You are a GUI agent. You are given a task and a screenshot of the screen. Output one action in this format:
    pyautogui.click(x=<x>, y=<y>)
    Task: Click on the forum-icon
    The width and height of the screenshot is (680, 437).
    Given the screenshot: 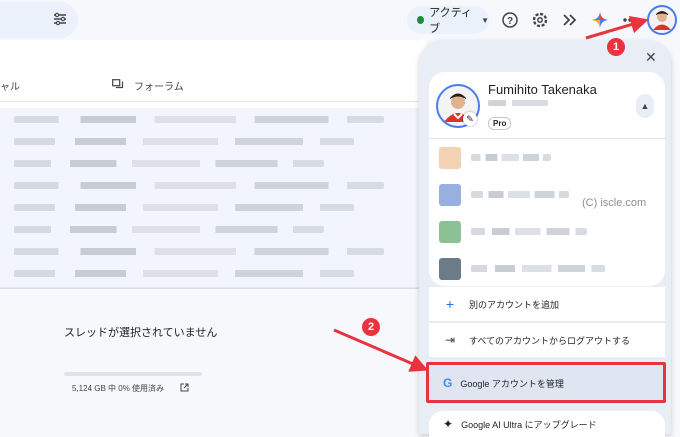 What is the action you would take?
    pyautogui.click(x=118, y=84)
    